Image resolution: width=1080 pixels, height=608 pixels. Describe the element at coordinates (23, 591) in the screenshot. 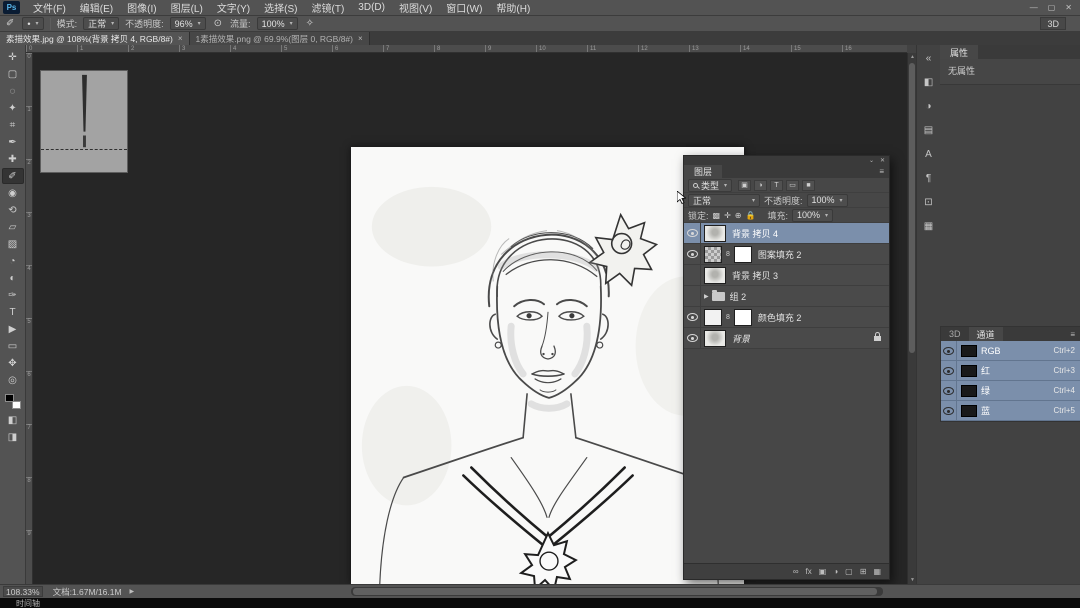

I see `zoom-level-field: 108.33%` at that location.